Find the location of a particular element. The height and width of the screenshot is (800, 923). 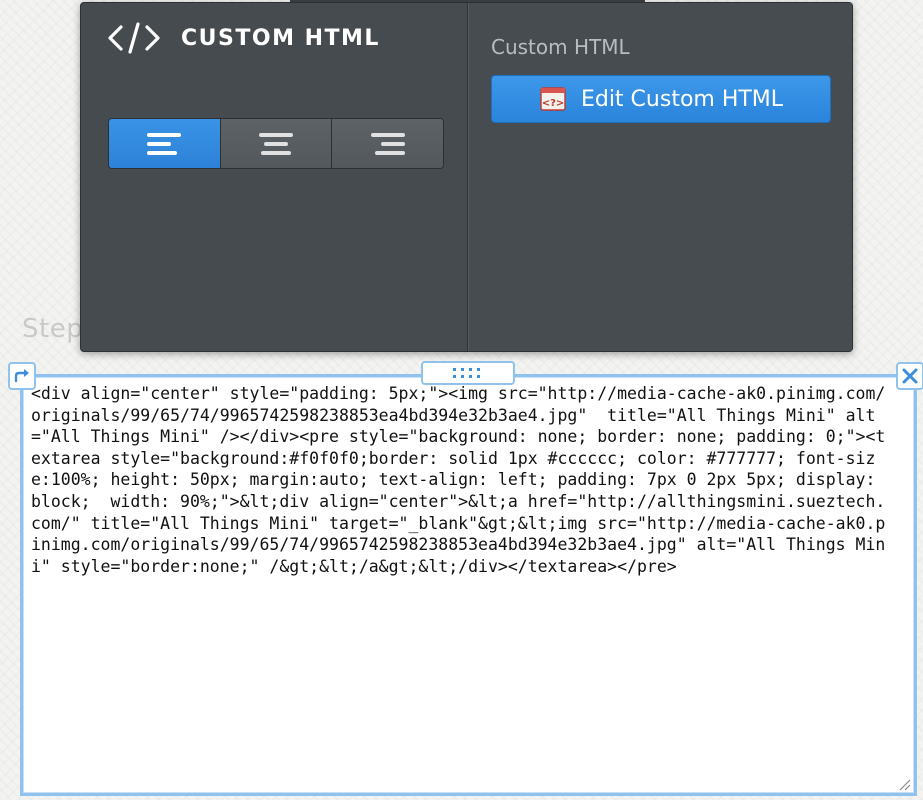

edit-custom-html-label: Edit Custom HTML is located at coordinates (682, 99).